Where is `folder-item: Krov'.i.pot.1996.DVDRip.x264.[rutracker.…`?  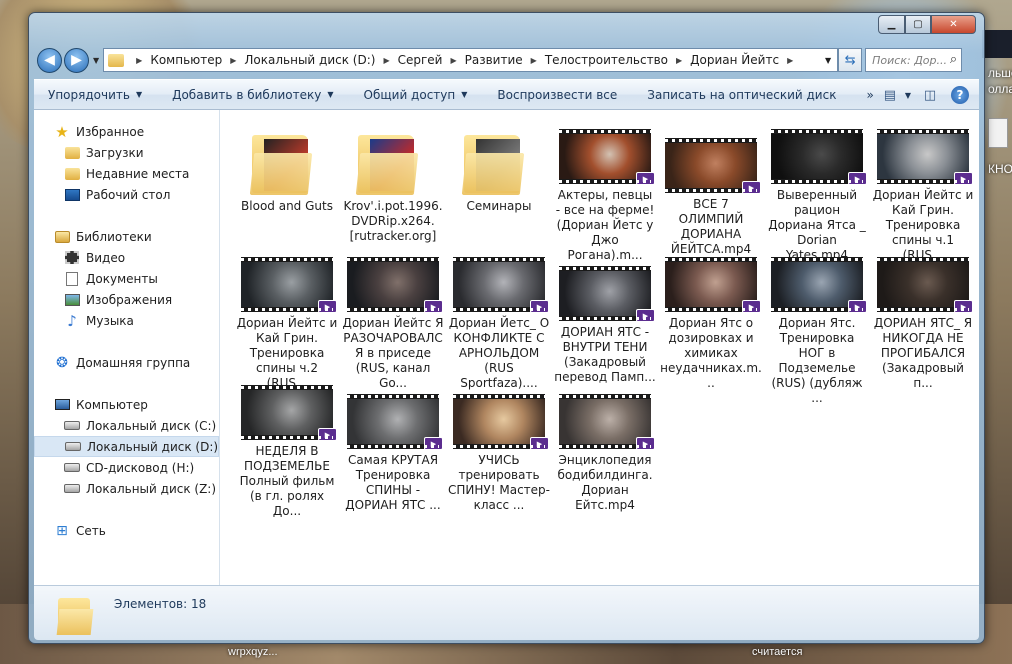 folder-item: Krov'.i.pot.1996.DVDRip.x264.[rutracker.… is located at coordinates (393, 193).